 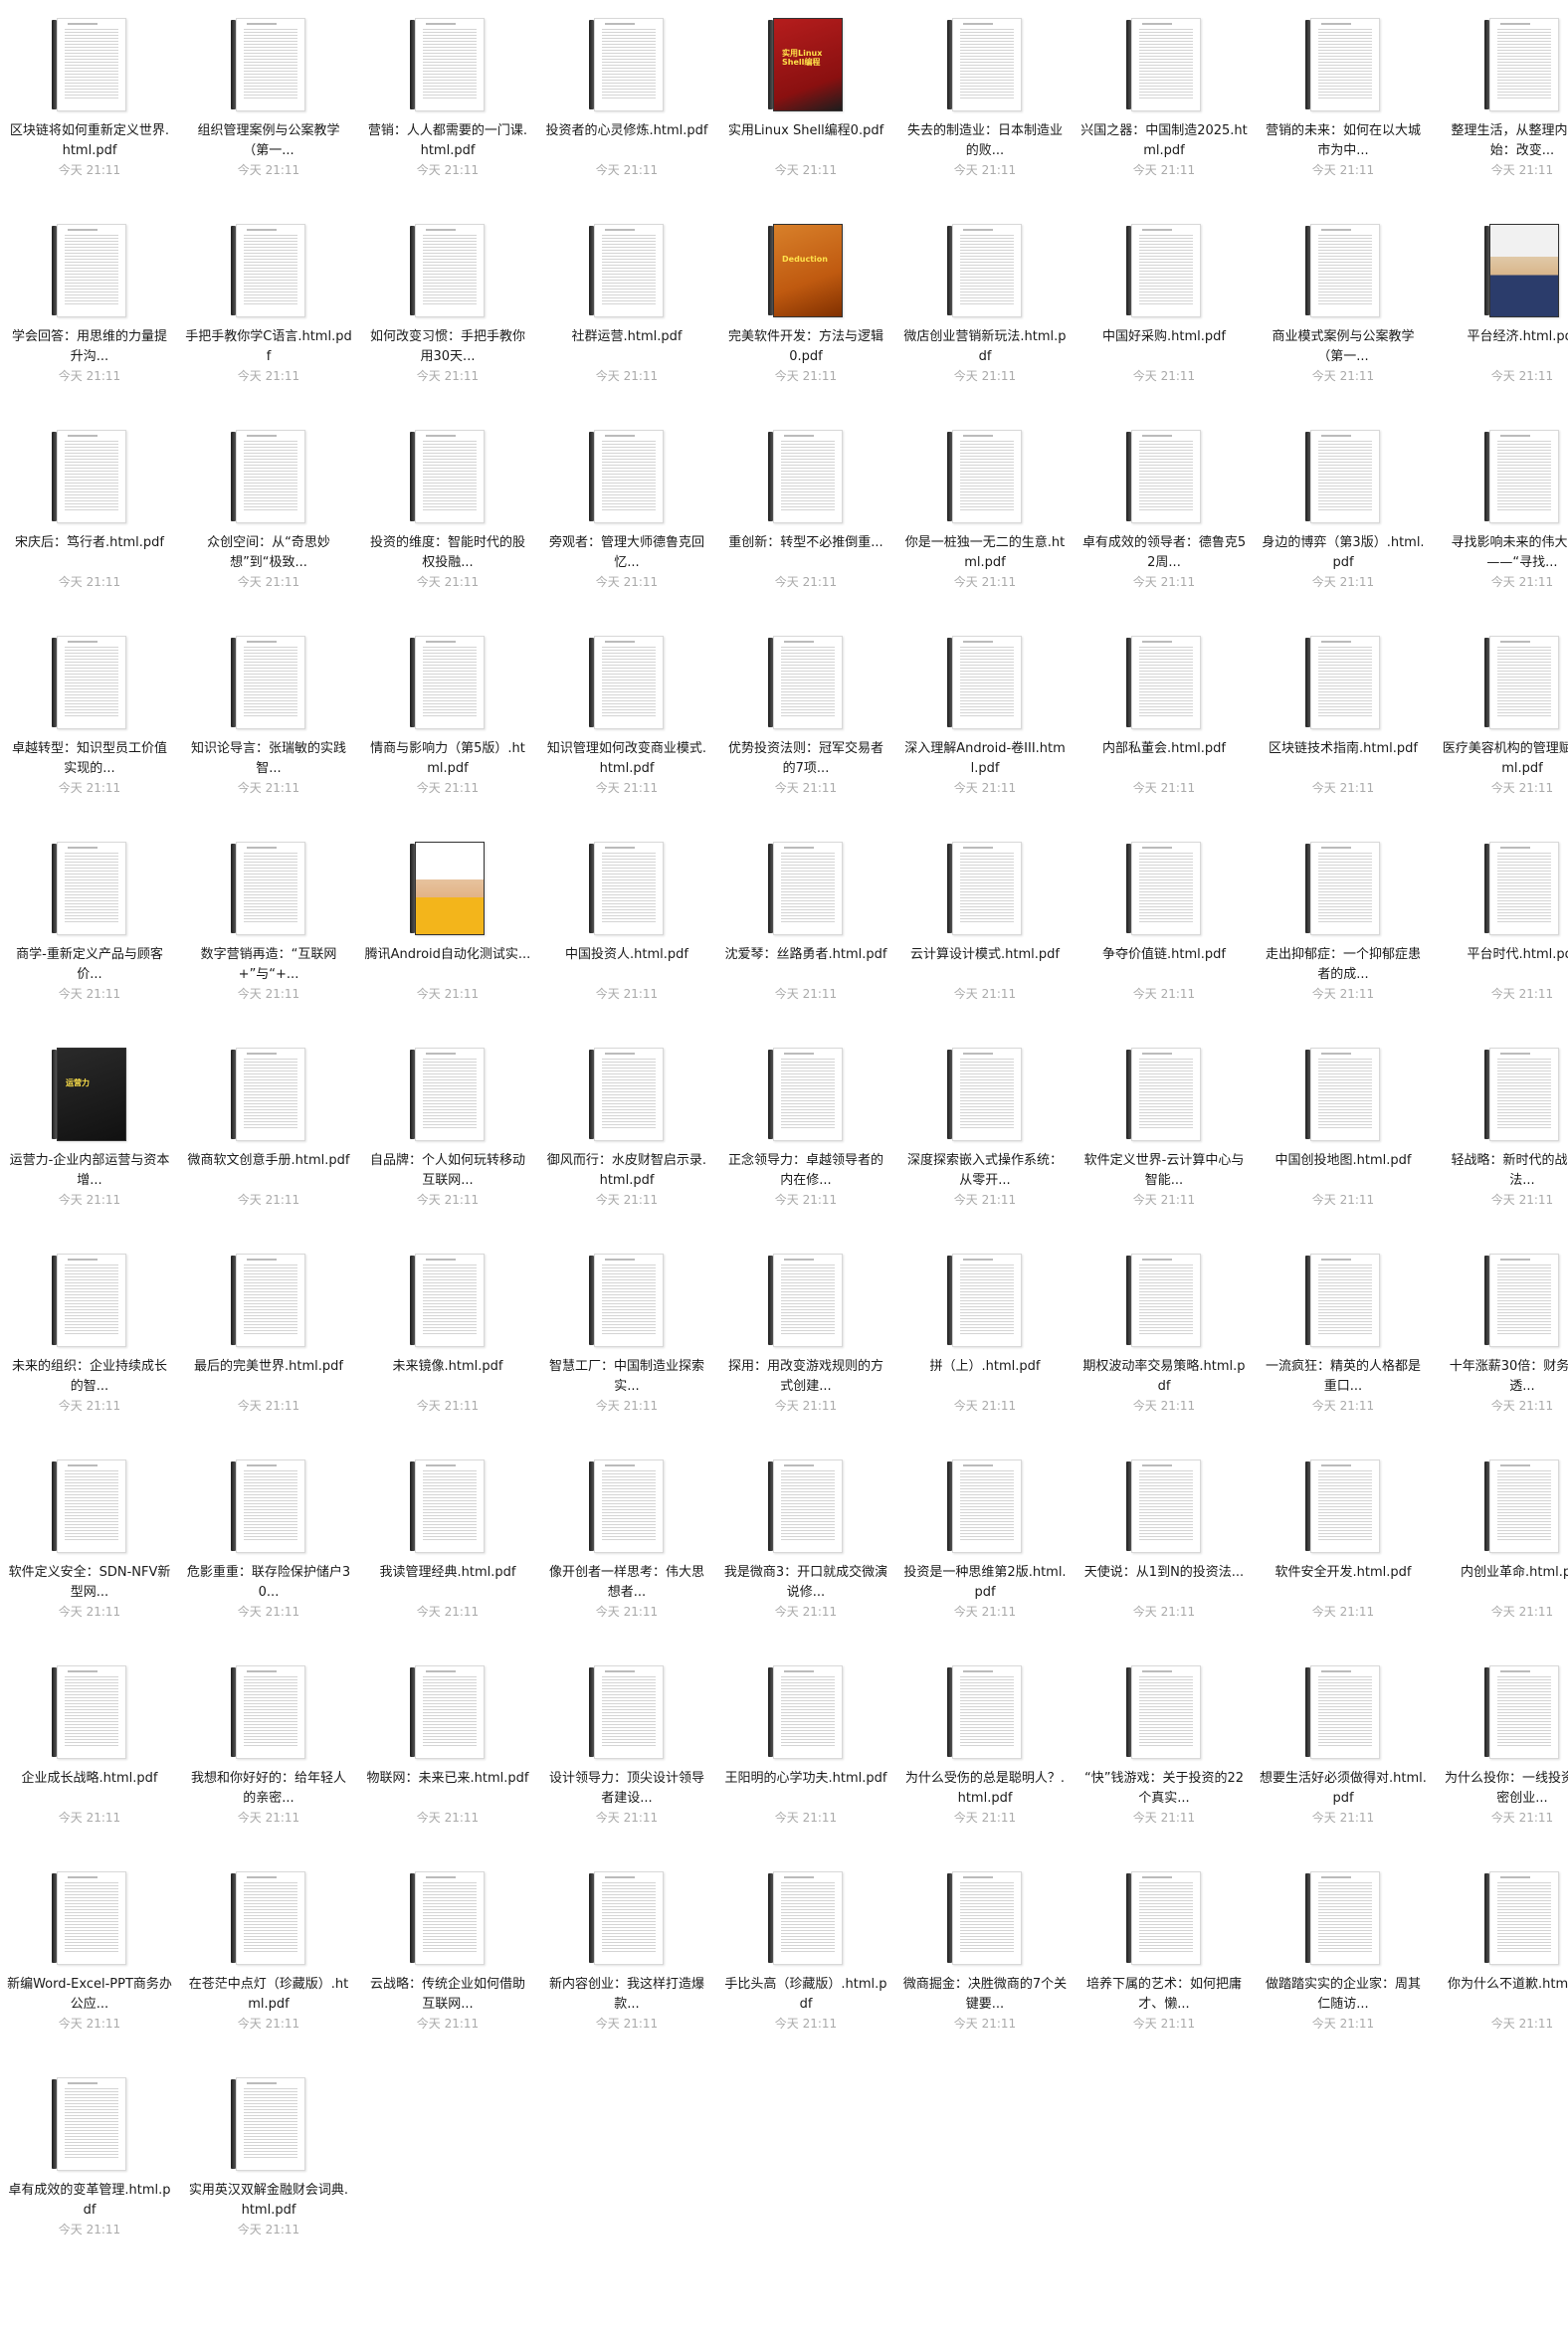 I want to click on file-item: 未来的组织：企业持续成长的智... 今天 21:11, so click(x=89, y=1333).